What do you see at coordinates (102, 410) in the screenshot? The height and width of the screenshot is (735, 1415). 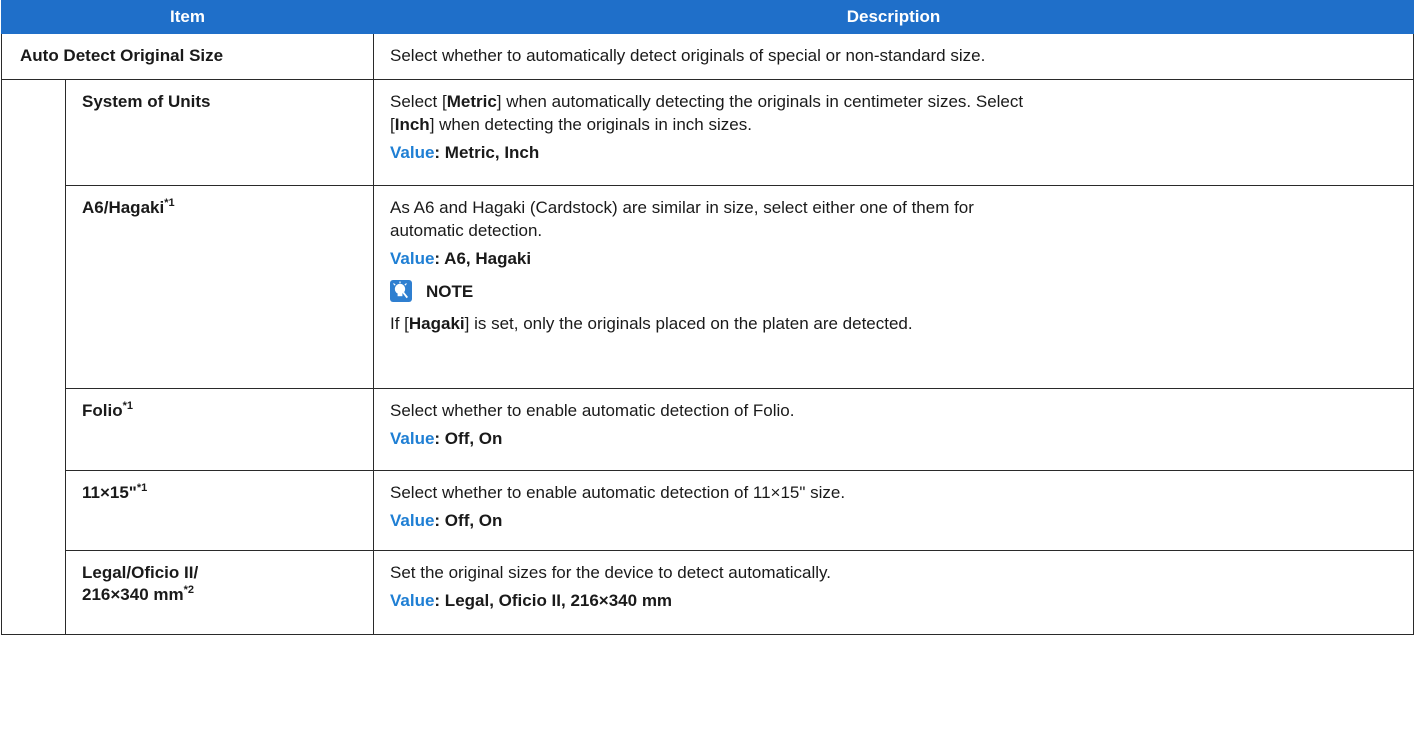 I see `item-label: Folio` at bounding box center [102, 410].